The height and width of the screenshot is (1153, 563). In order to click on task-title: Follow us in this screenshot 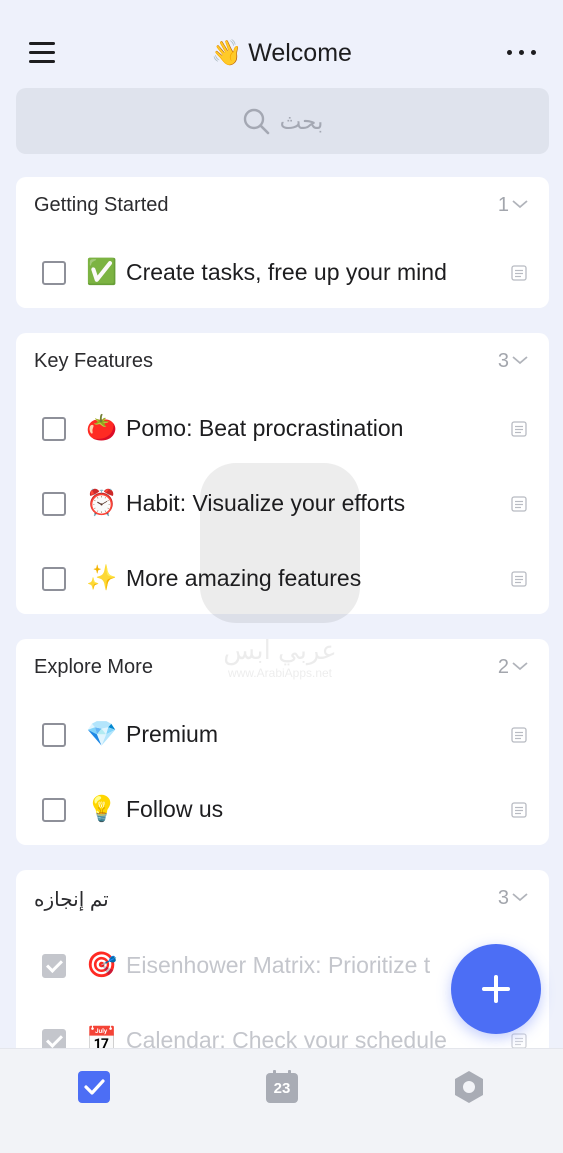, I will do `click(174, 809)`.